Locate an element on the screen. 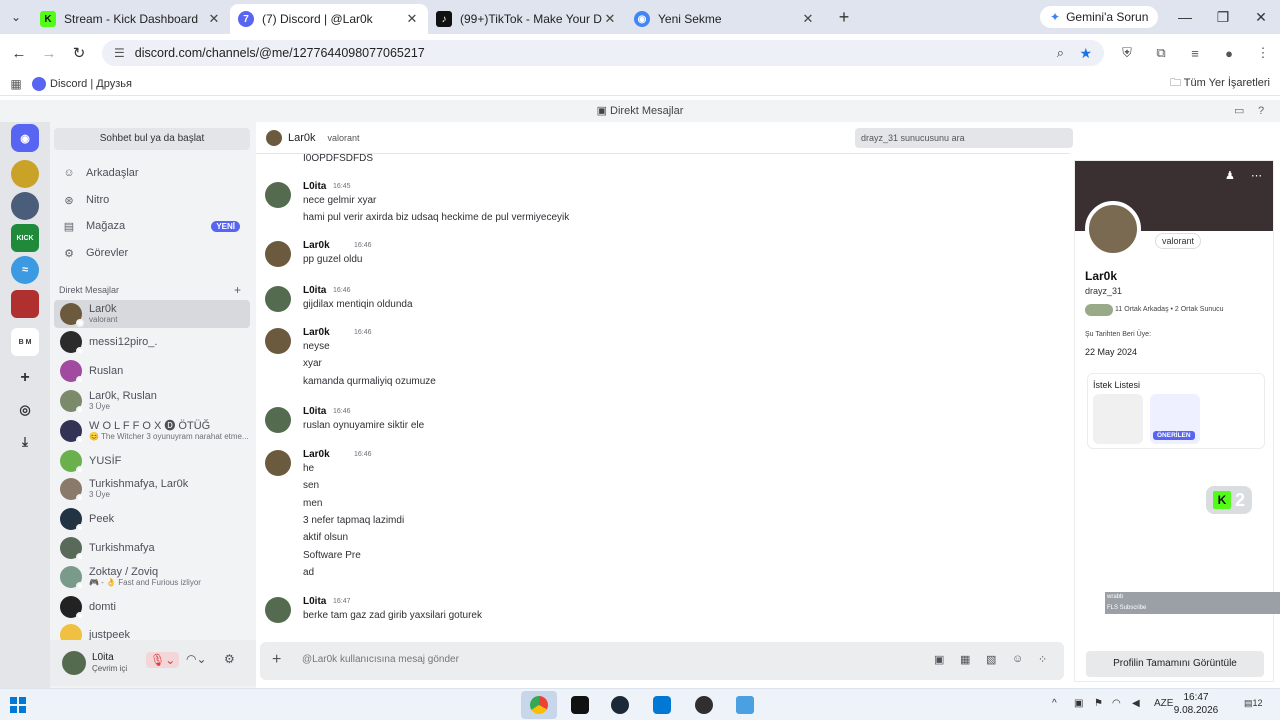 The image size is (1280, 720). sticker-icon: ▧ is located at coordinates (991, 659).